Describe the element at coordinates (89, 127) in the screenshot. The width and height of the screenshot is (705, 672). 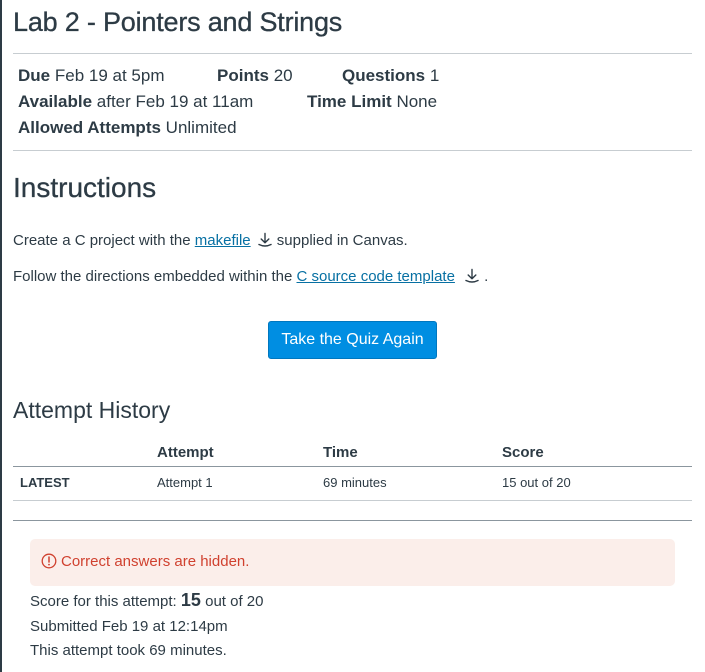
I see `attempts-label: Allowed Attempts` at that location.